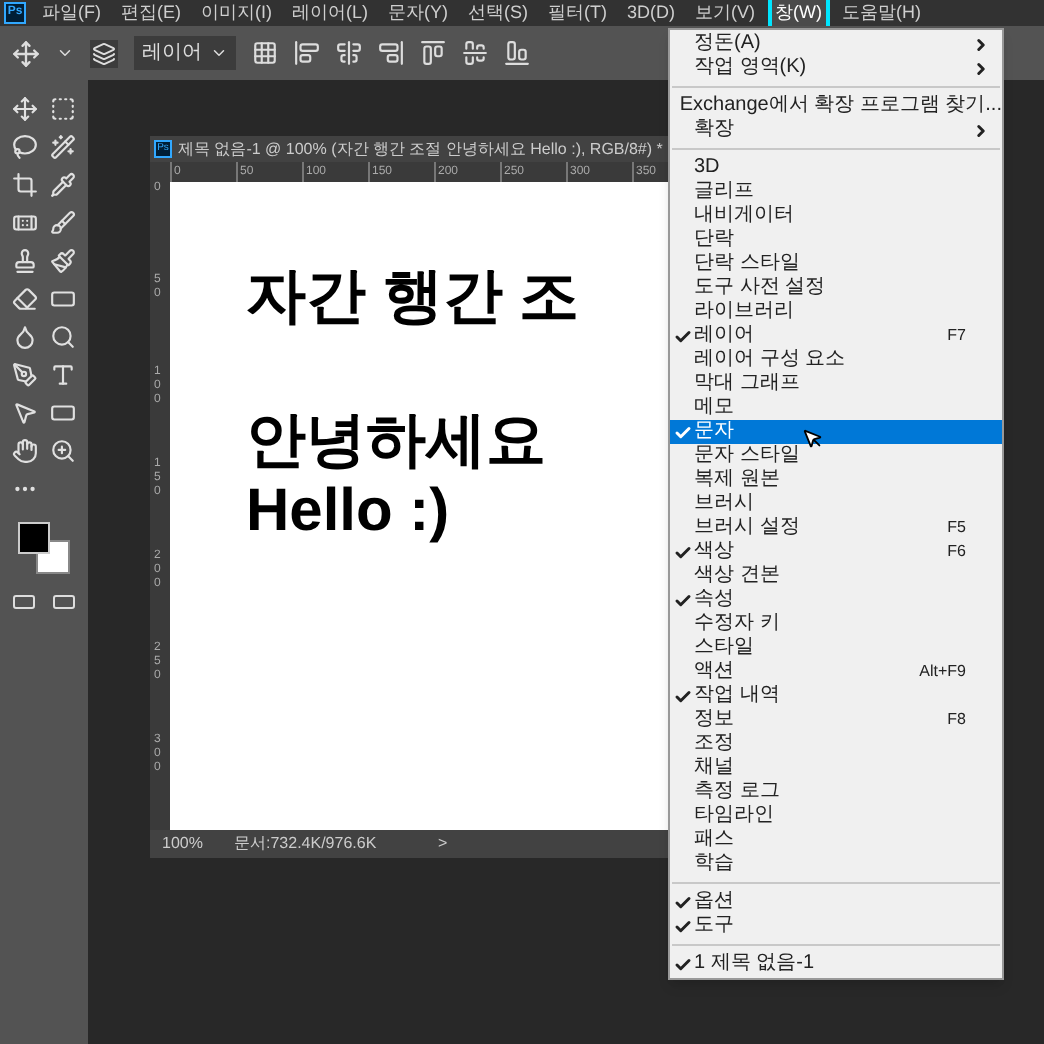 This screenshot has width=1044, height=1044. I want to click on type-icon, so click(63, 375).